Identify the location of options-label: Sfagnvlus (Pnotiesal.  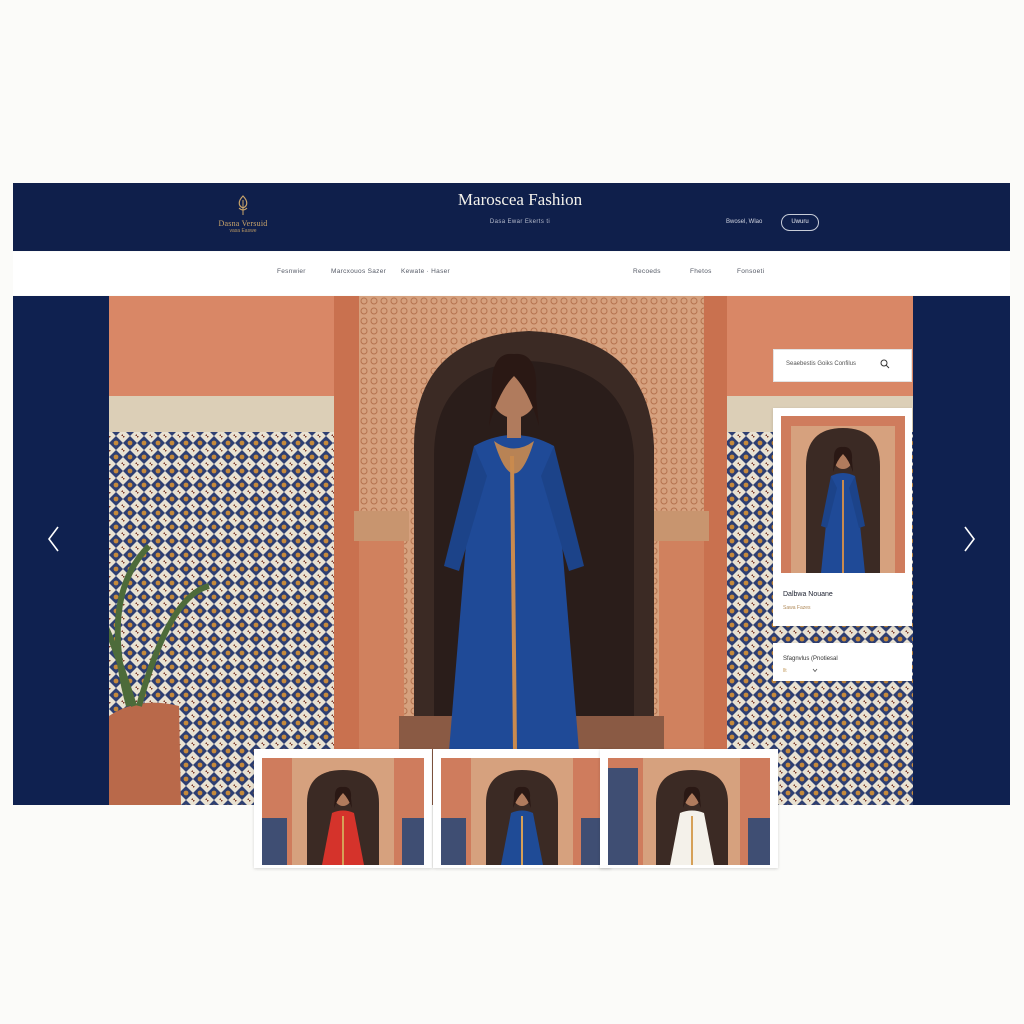
(810, 659).